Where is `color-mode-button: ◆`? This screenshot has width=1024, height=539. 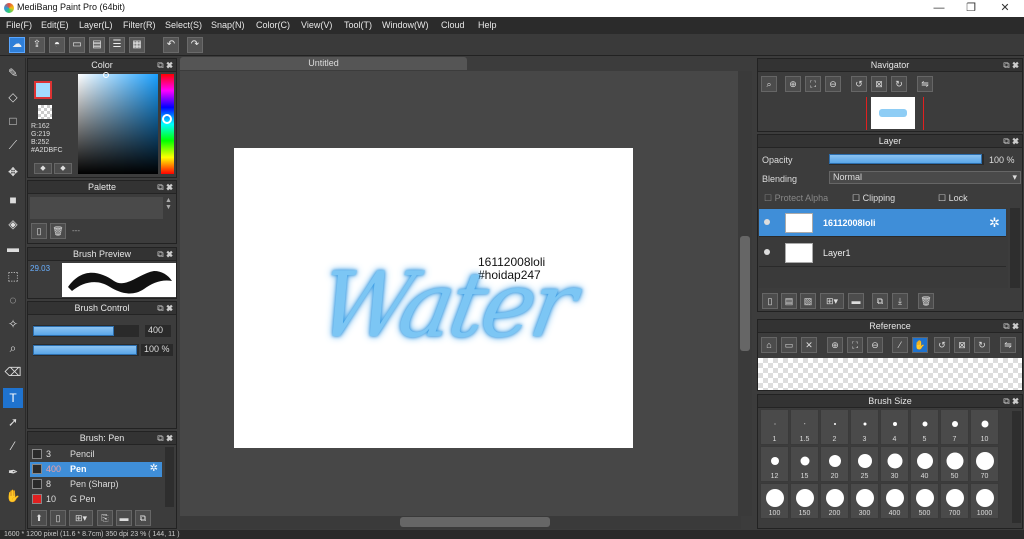
color-mode-button: ◆ is located at coordinates (43, 168).